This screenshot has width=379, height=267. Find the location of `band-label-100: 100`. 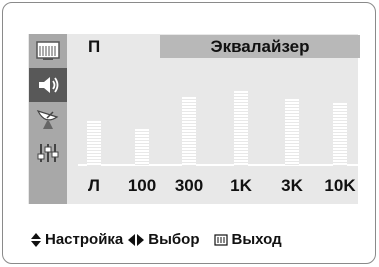

band-label-100: 100 is located at coordinates (142, 185).